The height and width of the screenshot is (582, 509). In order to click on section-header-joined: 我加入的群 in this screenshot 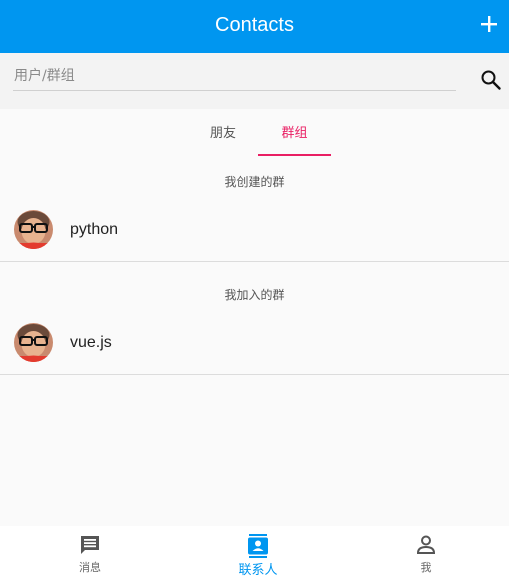, I will do `click(254, 295)`.